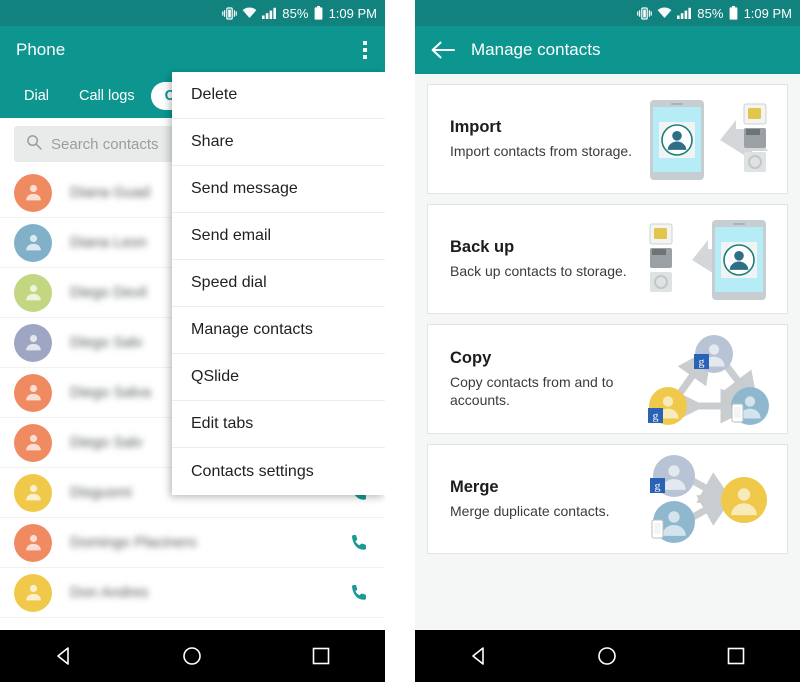 This screenshot has width=800, height=682. I want to click on nav-gap, so click(400, 656).